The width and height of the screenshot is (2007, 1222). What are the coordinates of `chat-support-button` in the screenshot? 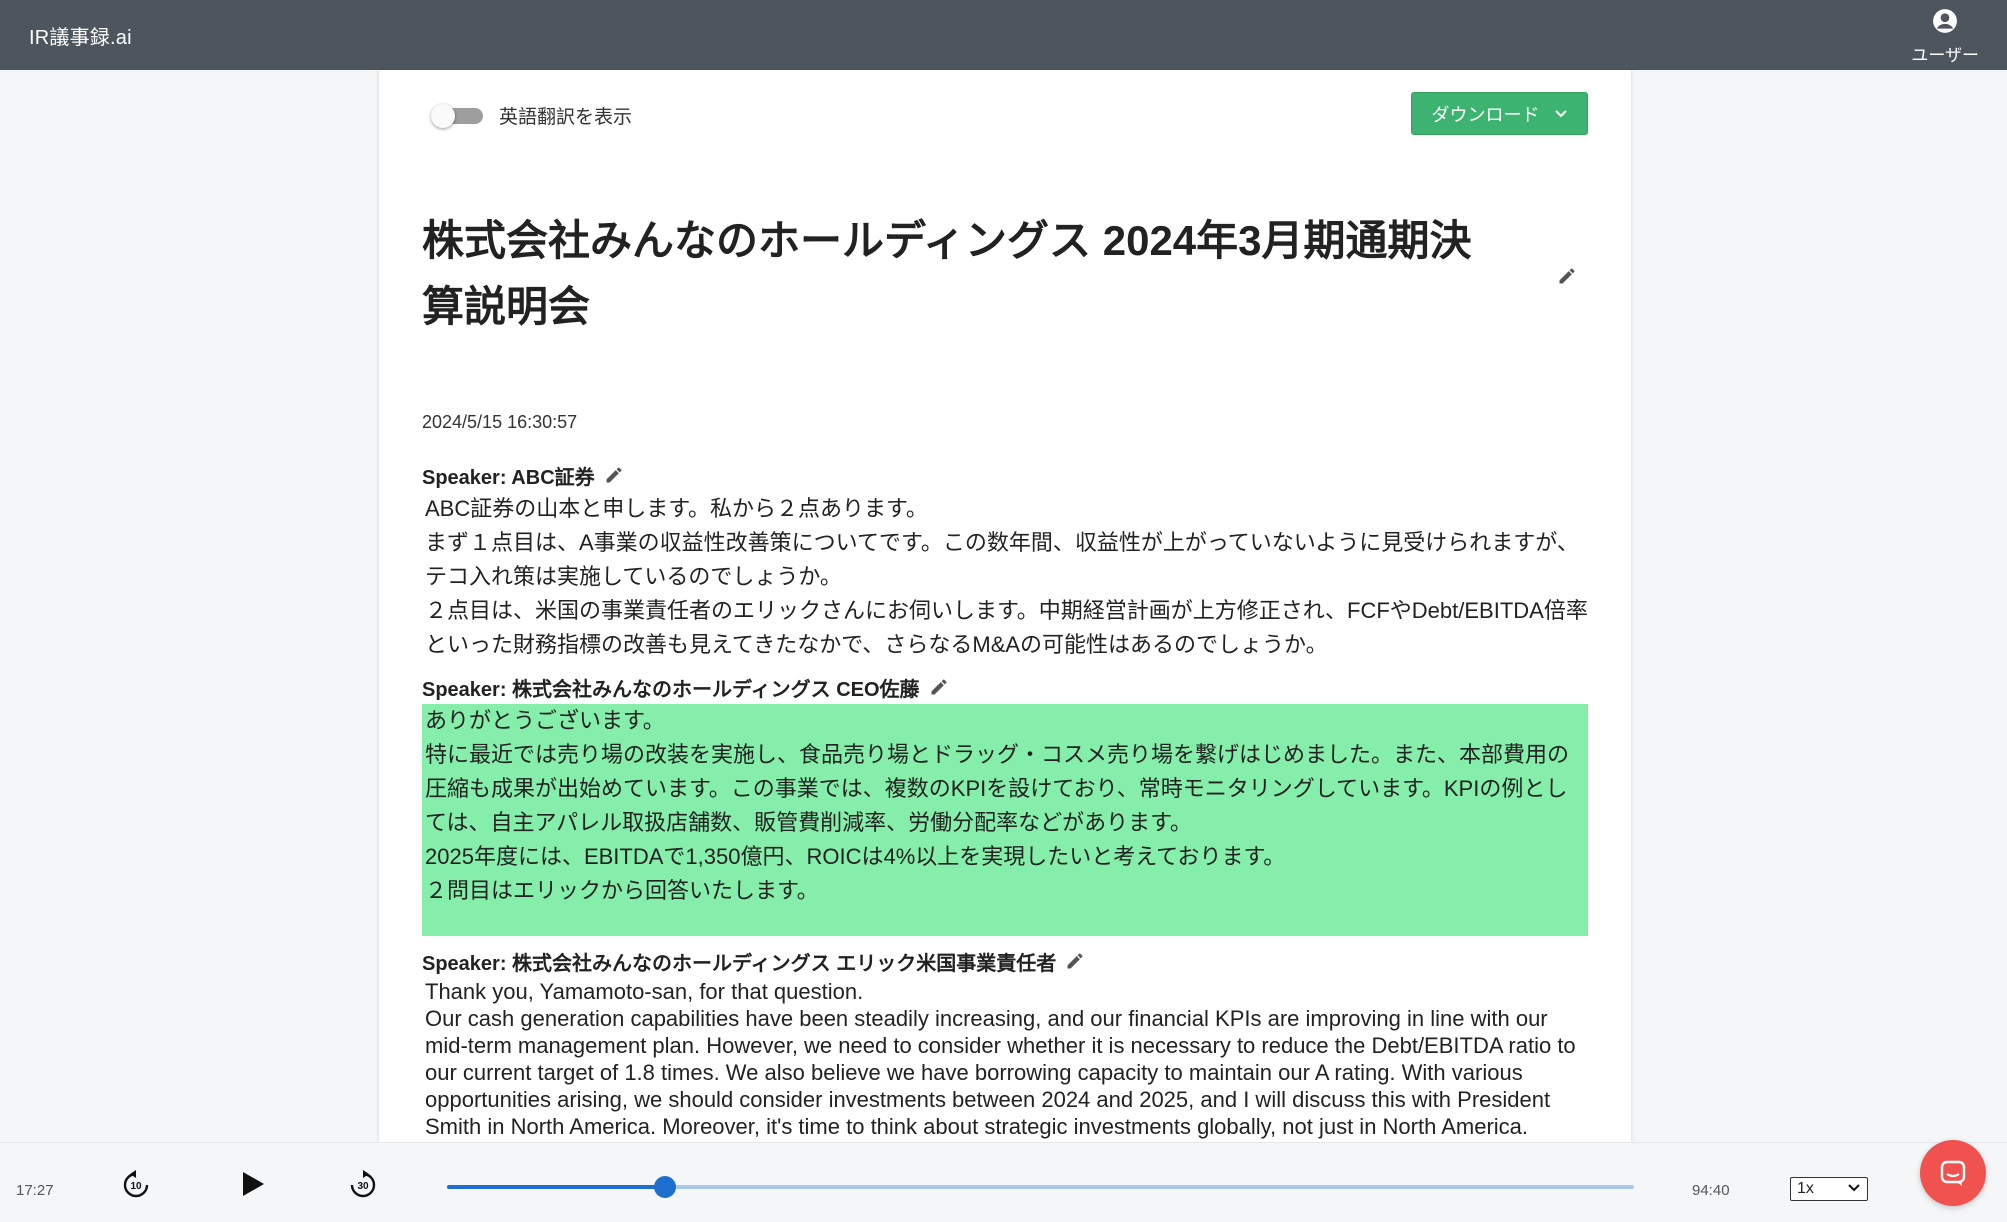 It's located at (1953, 1173).